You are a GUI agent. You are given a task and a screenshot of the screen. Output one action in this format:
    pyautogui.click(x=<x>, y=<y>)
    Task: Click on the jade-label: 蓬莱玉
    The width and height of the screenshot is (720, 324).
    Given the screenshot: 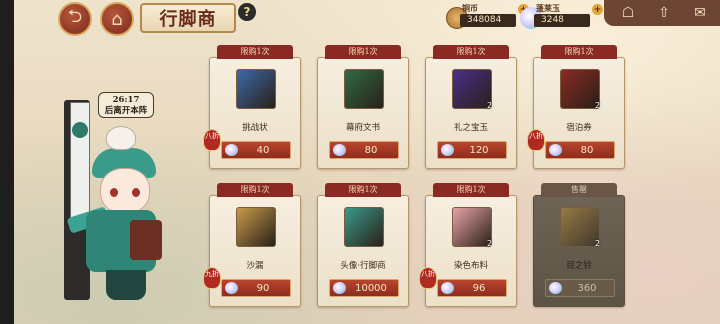 What is the action you would take?
    pyautogui.click(x=548, y=8)
    